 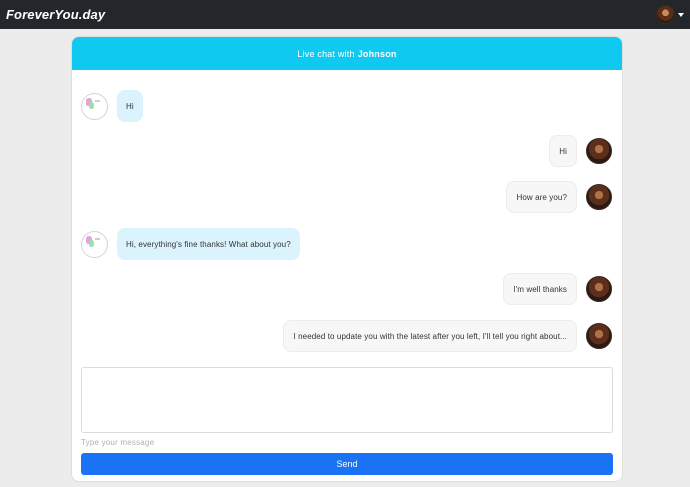 What do you see at coordinates (377, 53) in the screenshot?
I see `chat-partner-name: Johnson` at bounding box center [377, 53].